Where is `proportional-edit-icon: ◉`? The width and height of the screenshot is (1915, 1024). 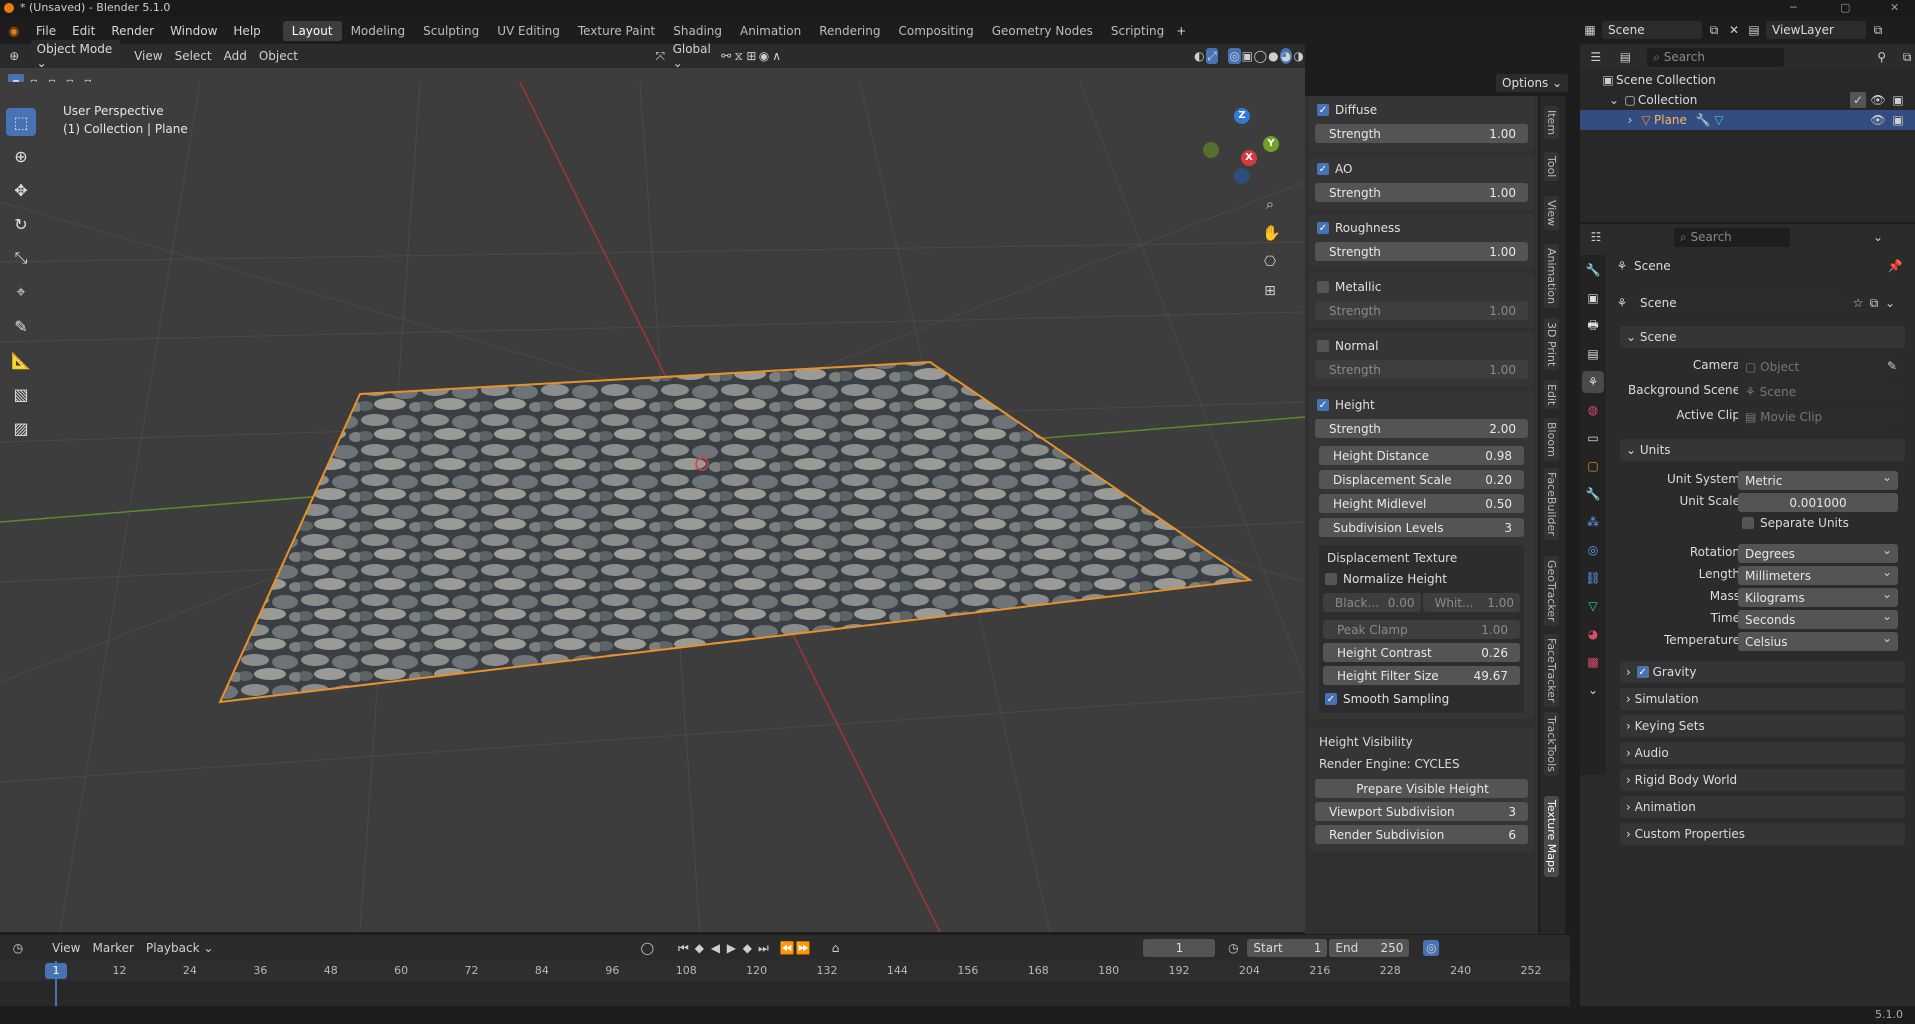 proportional-edit-icon: ◉ is located at coordinates (764, 56).